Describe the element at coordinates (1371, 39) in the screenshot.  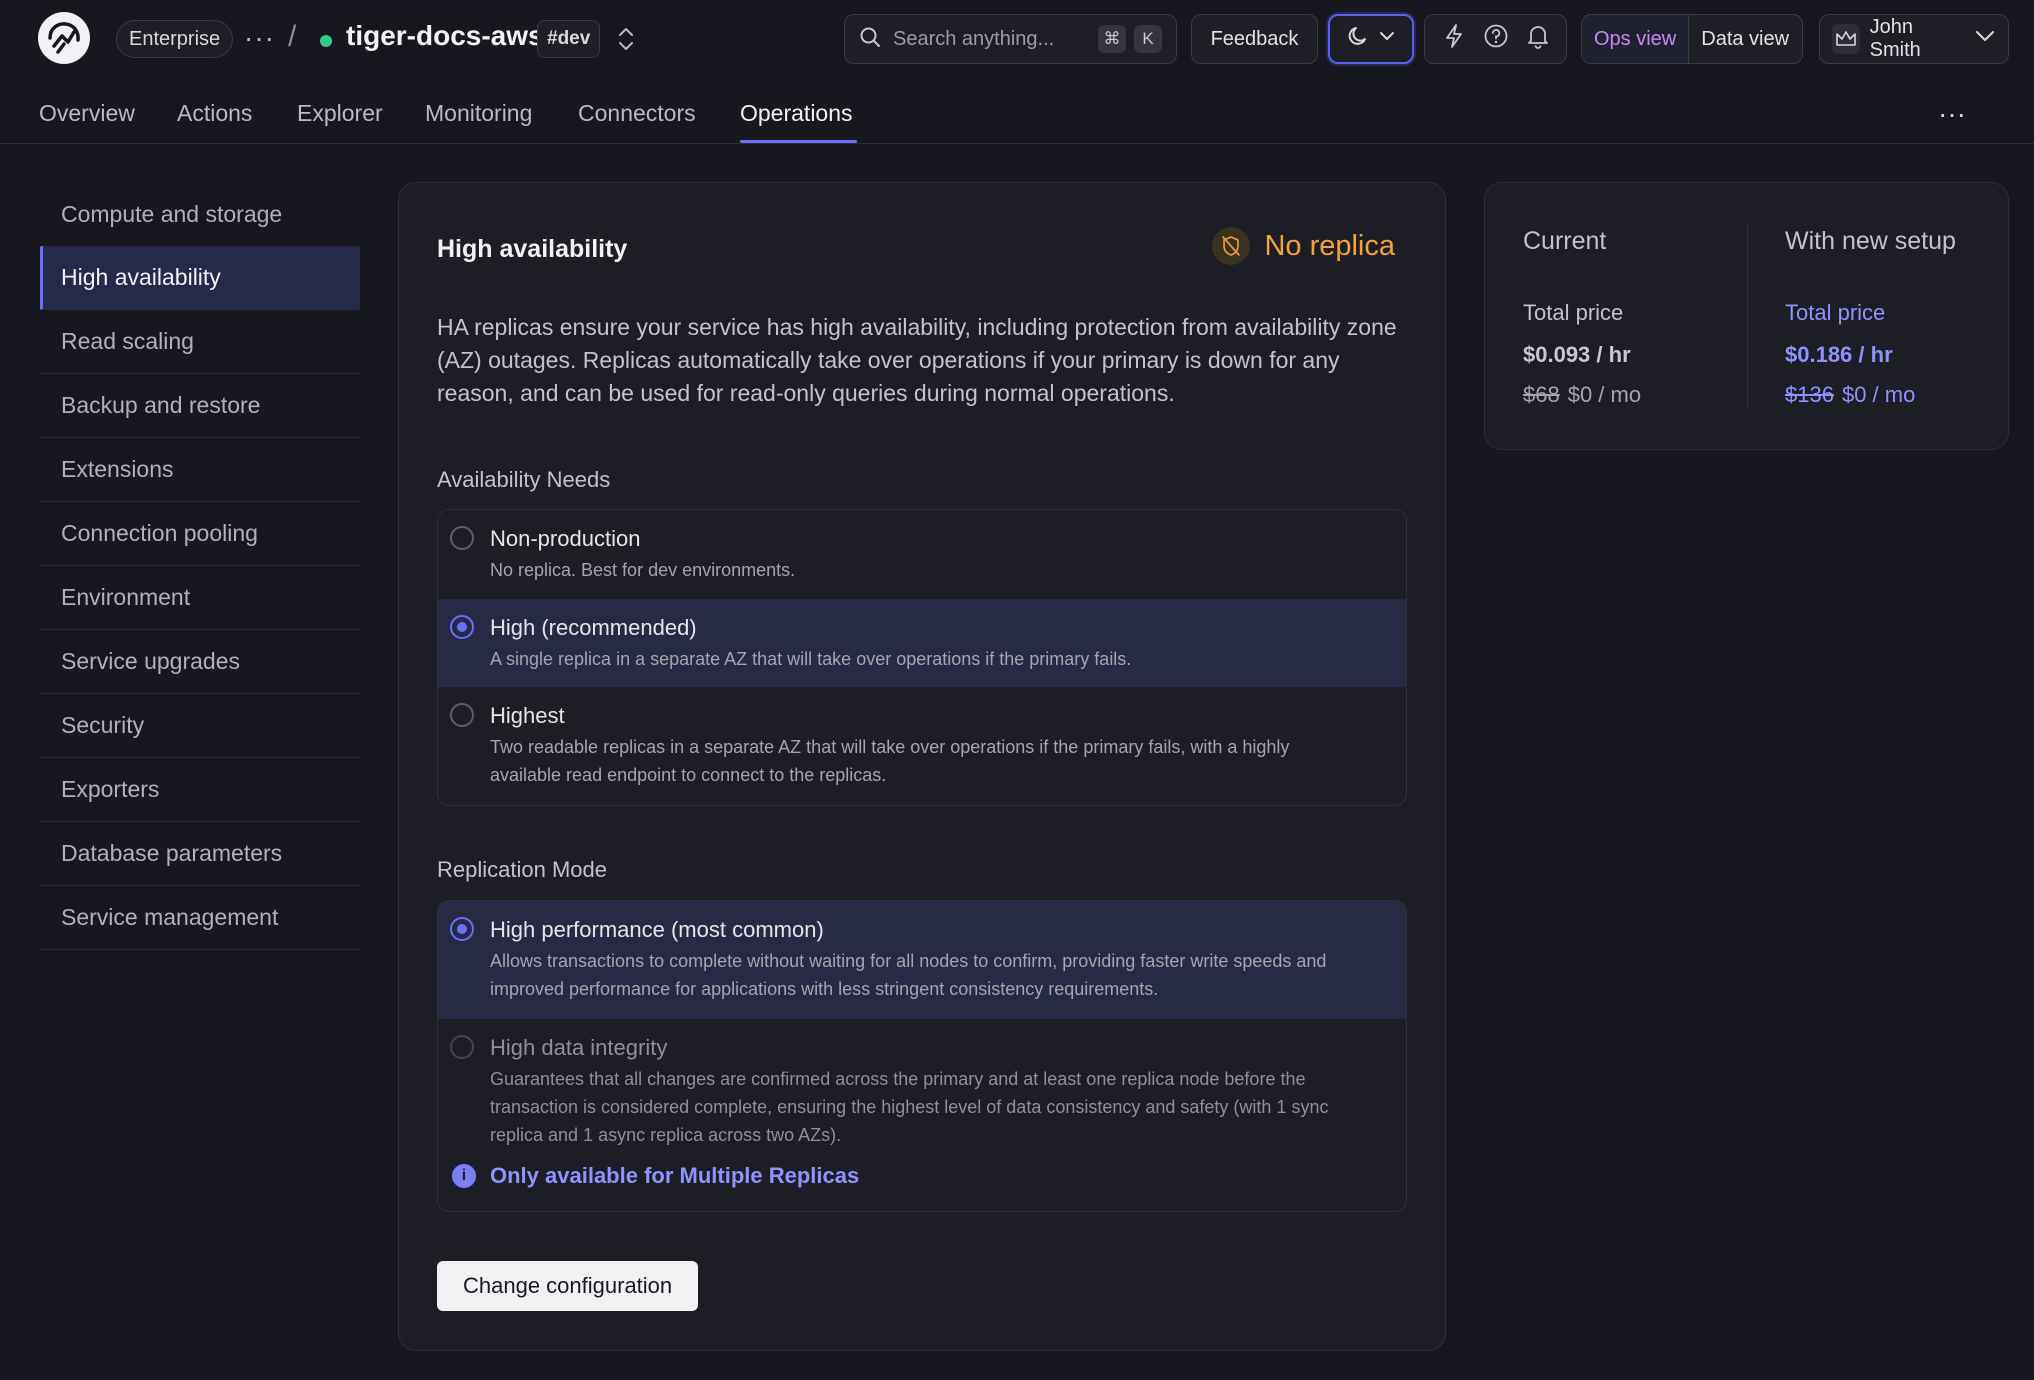
I see `theme-toggle-button` at that location.